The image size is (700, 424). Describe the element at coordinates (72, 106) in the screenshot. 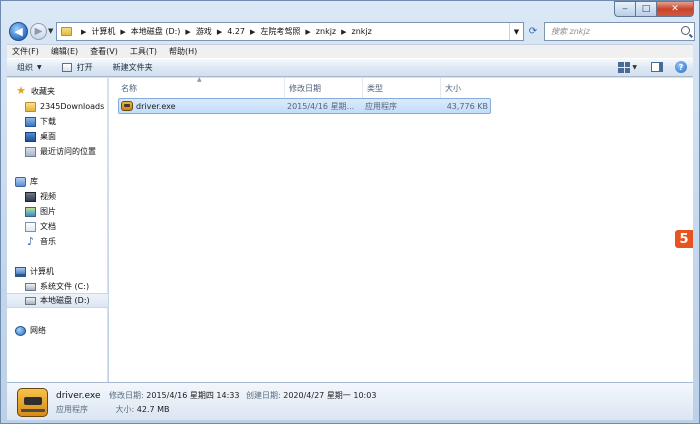

I see `sidebar-item-label: 2345Downloads` at that location.